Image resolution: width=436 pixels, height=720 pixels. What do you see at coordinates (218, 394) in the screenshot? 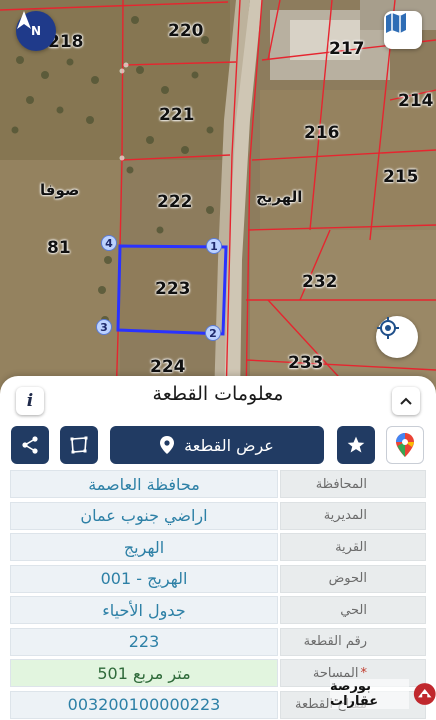
I see `panel-title: معلومات القطعة` at bounding box center [218, 394].